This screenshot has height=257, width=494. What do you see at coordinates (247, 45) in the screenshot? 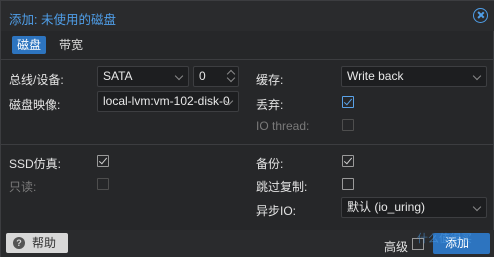
I see `dialog-tabs: 磁盘 带宽` at bounding box center [247, 45].